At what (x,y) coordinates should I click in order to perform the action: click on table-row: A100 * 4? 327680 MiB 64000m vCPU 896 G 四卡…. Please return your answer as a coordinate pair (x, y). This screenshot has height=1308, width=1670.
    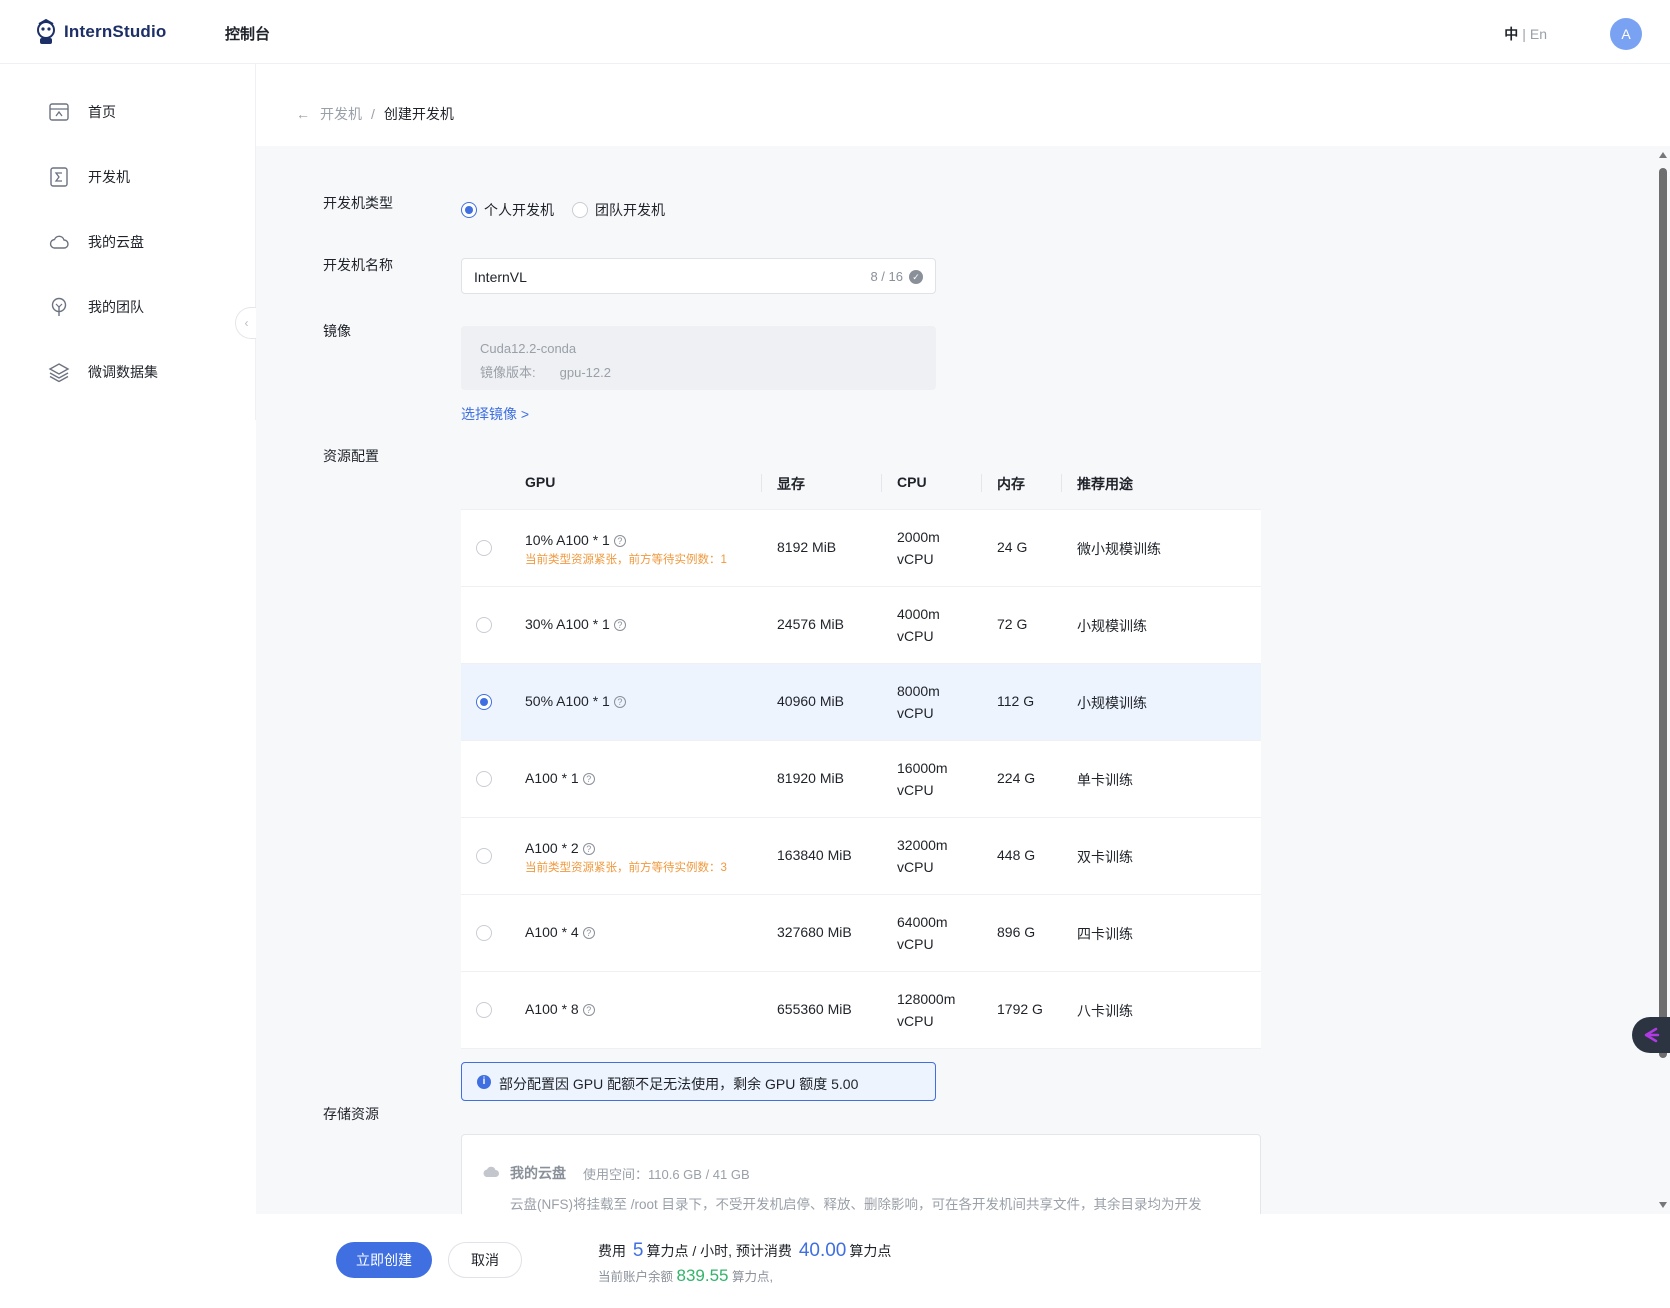
    Looking at the image, I should click on (861, 933).